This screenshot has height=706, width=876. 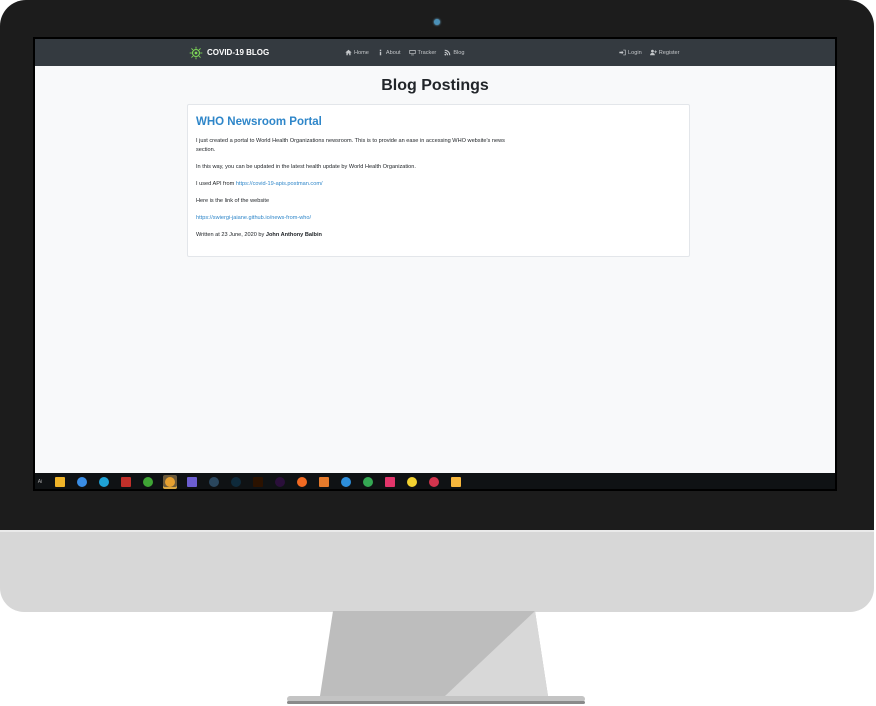 I want to click on nav-register-label: Register, so click(x=669, y=52).